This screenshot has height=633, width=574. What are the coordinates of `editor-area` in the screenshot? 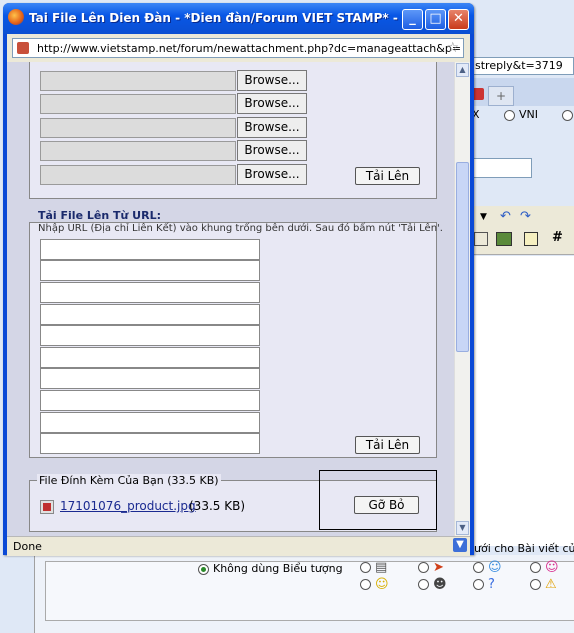 It's located at (522, 401).